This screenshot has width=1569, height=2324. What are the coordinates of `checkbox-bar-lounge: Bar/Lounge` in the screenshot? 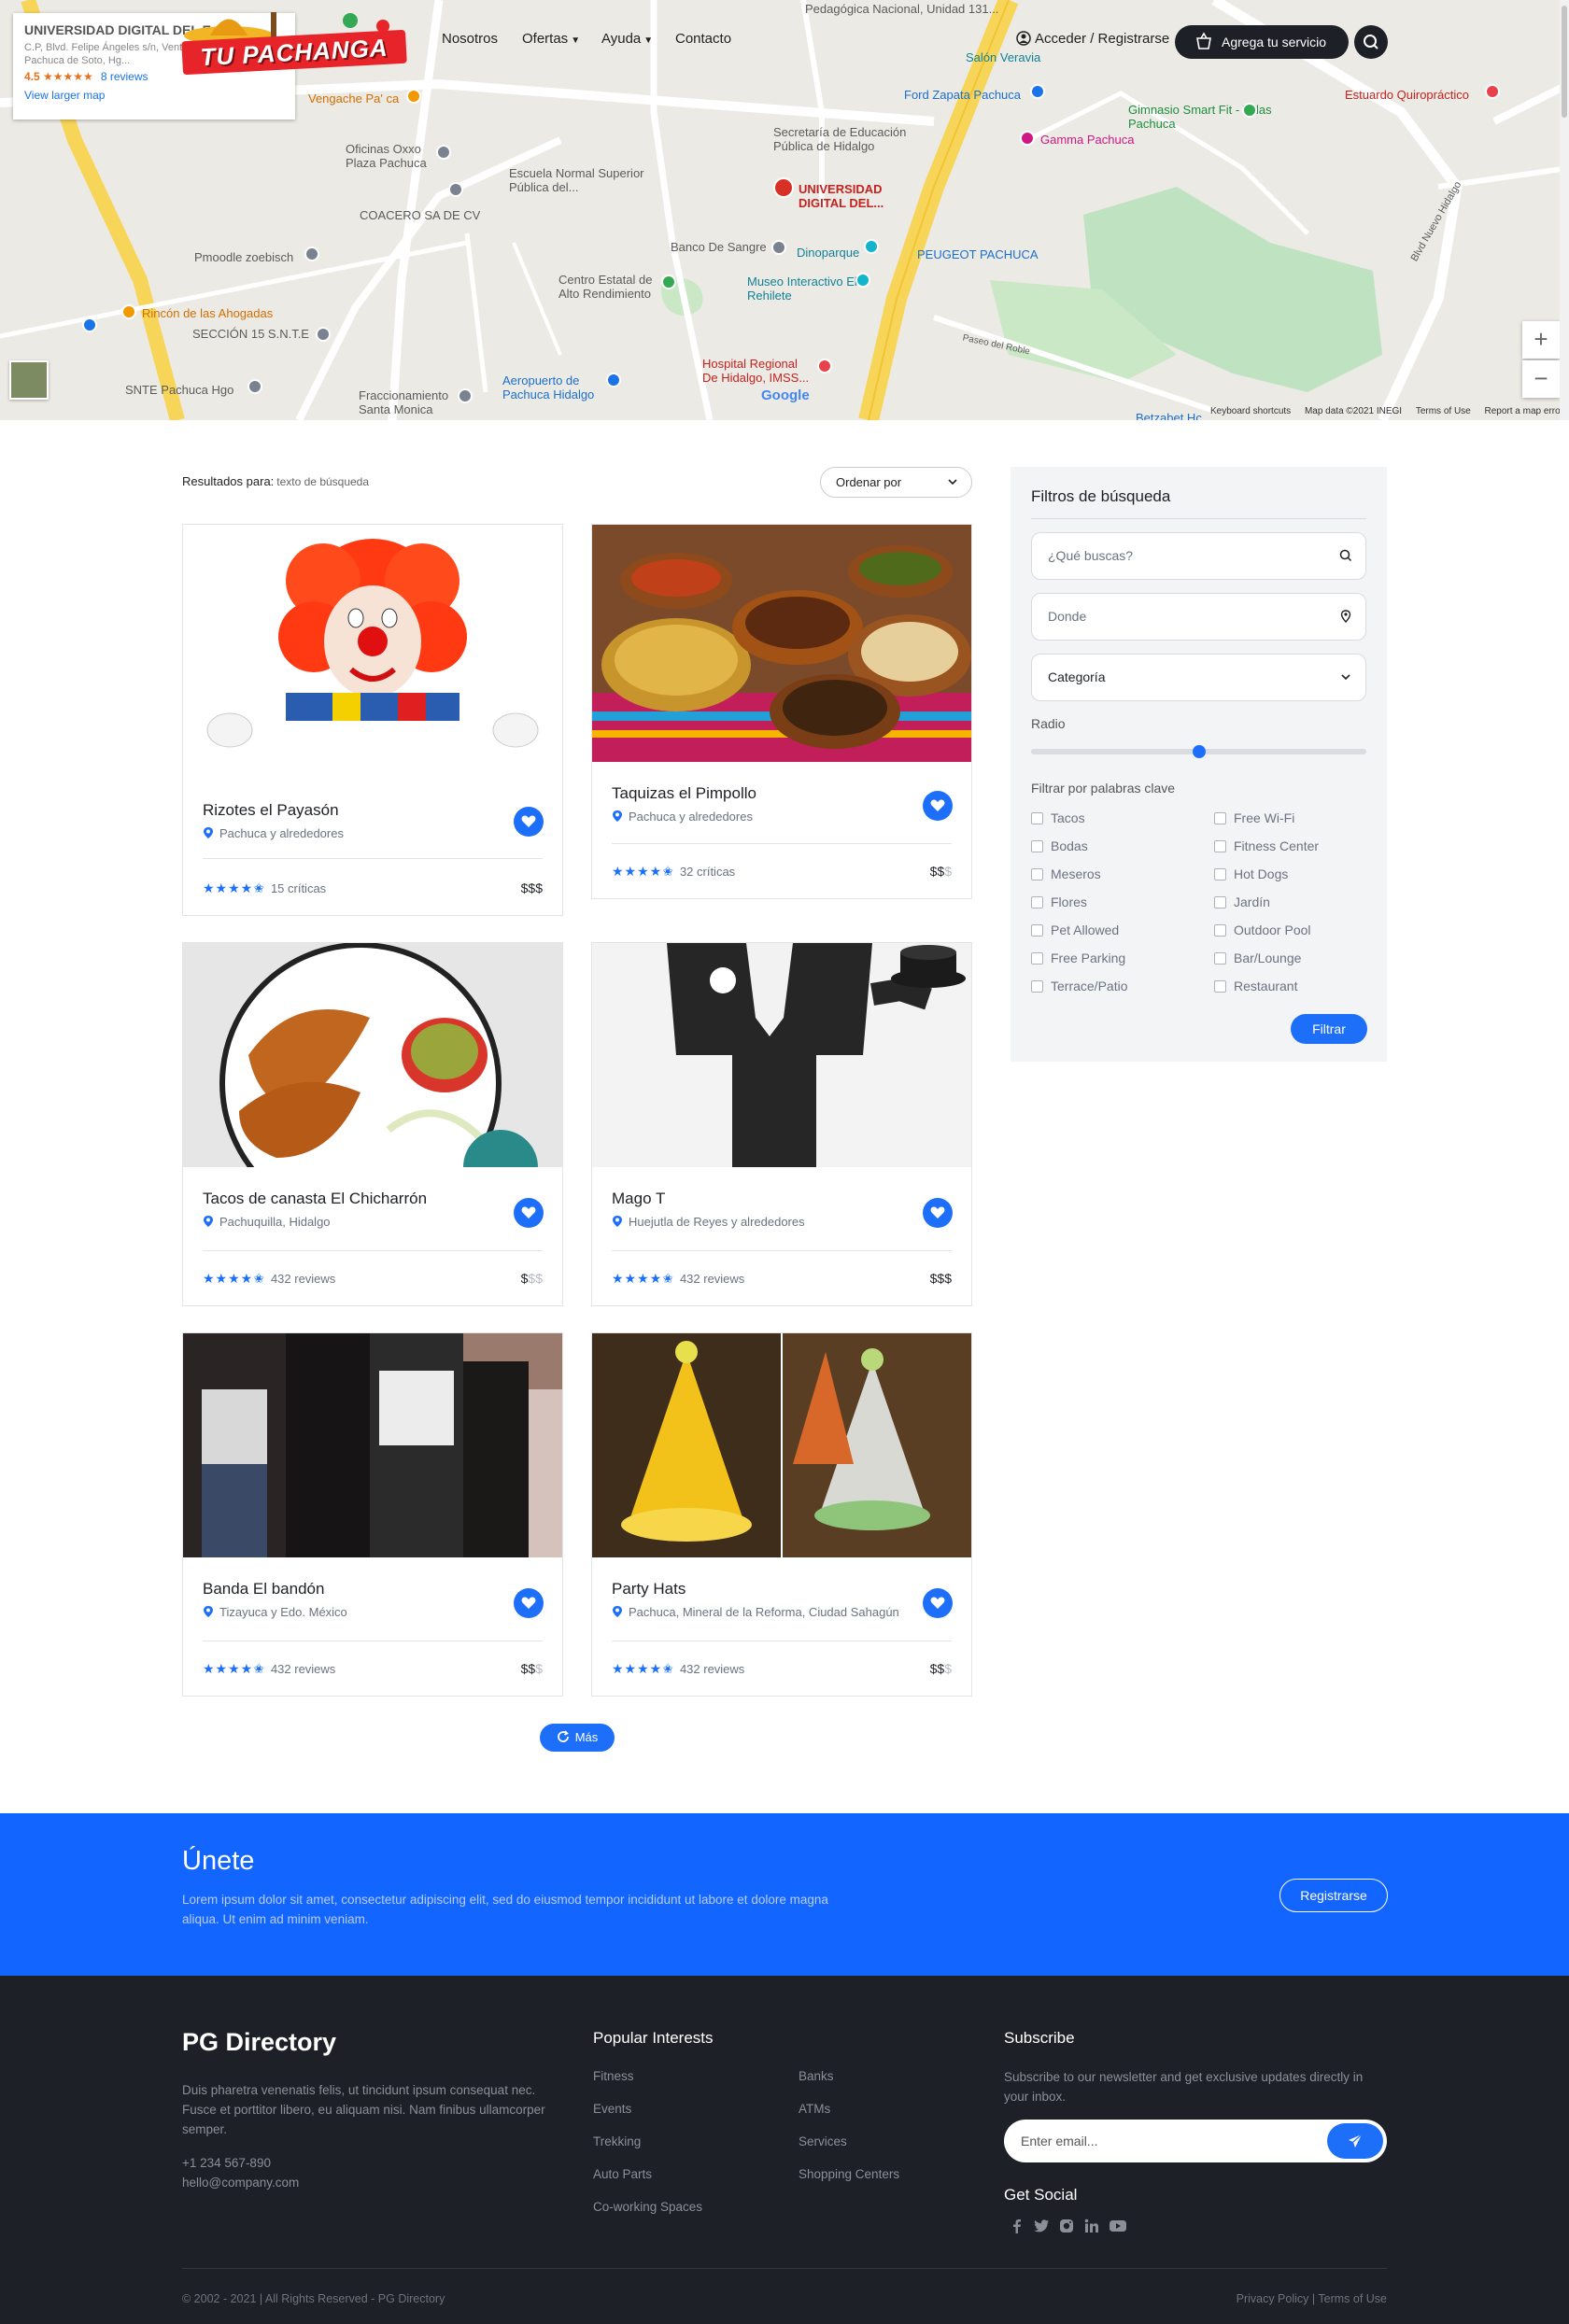 It's located at (1257, 958).